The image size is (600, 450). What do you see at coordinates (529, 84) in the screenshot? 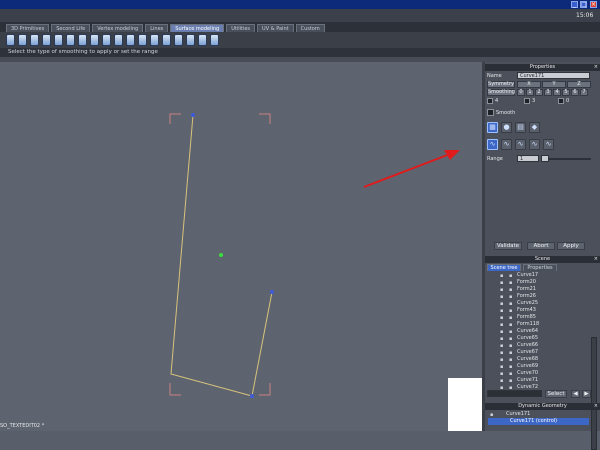
I see `symmetry-x-button: X` at bounding box center [529, 84].